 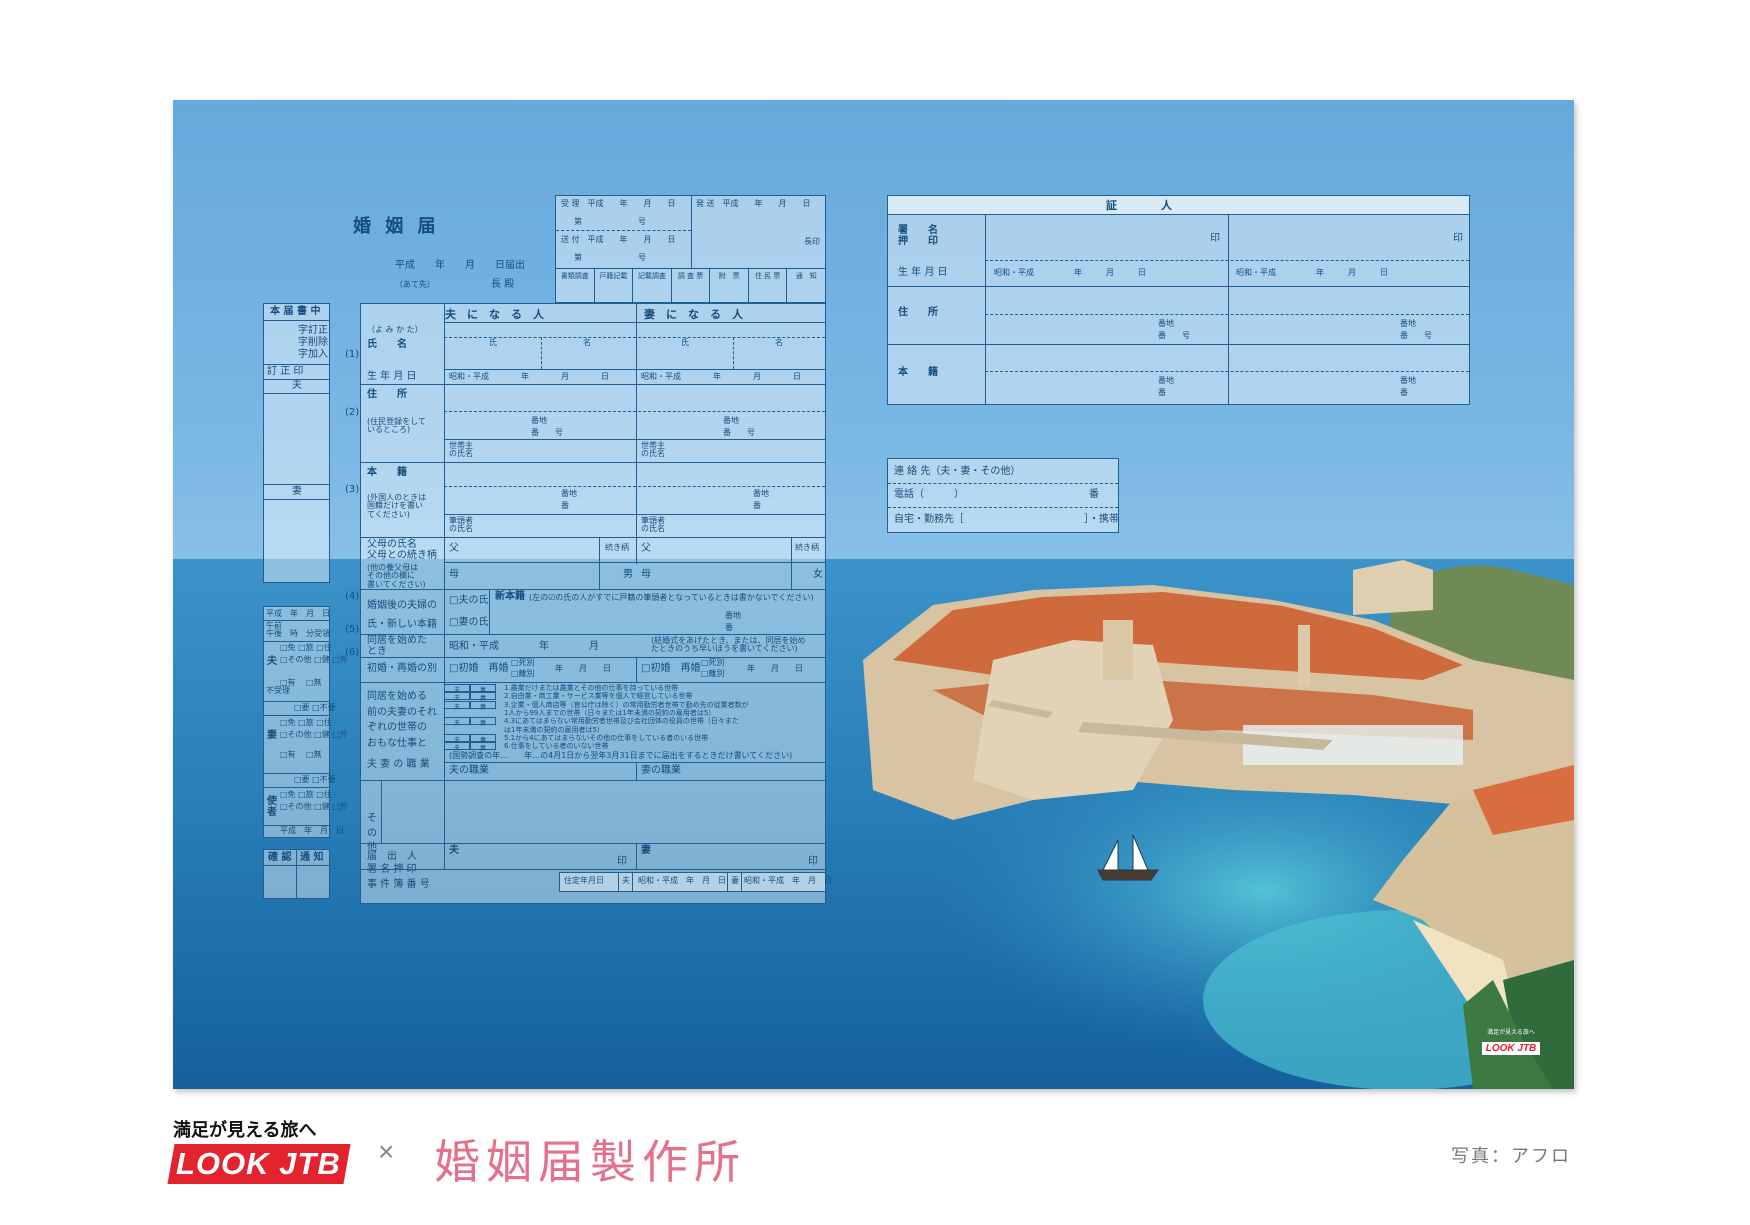 What do you see at coordinates (272, 661) in the screenshot?
I see `receipt-husband: 夫` at bounding box center [272, 661].